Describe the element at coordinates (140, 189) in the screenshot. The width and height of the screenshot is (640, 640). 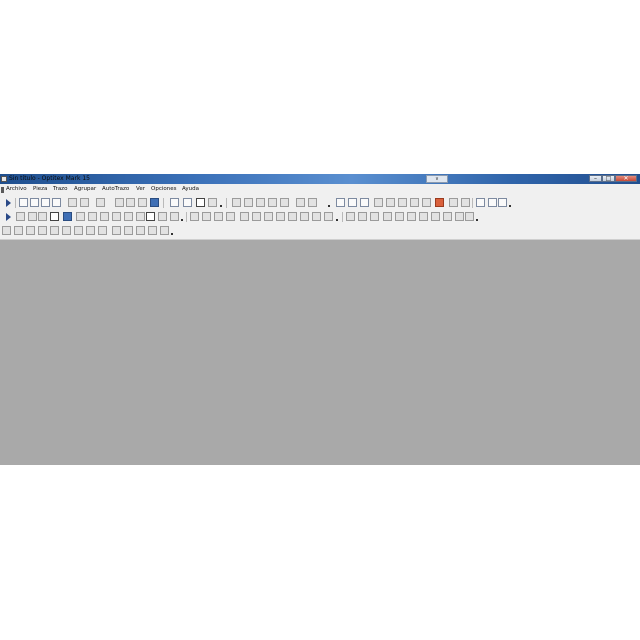
I see `menu-ver: Ver` at that location.